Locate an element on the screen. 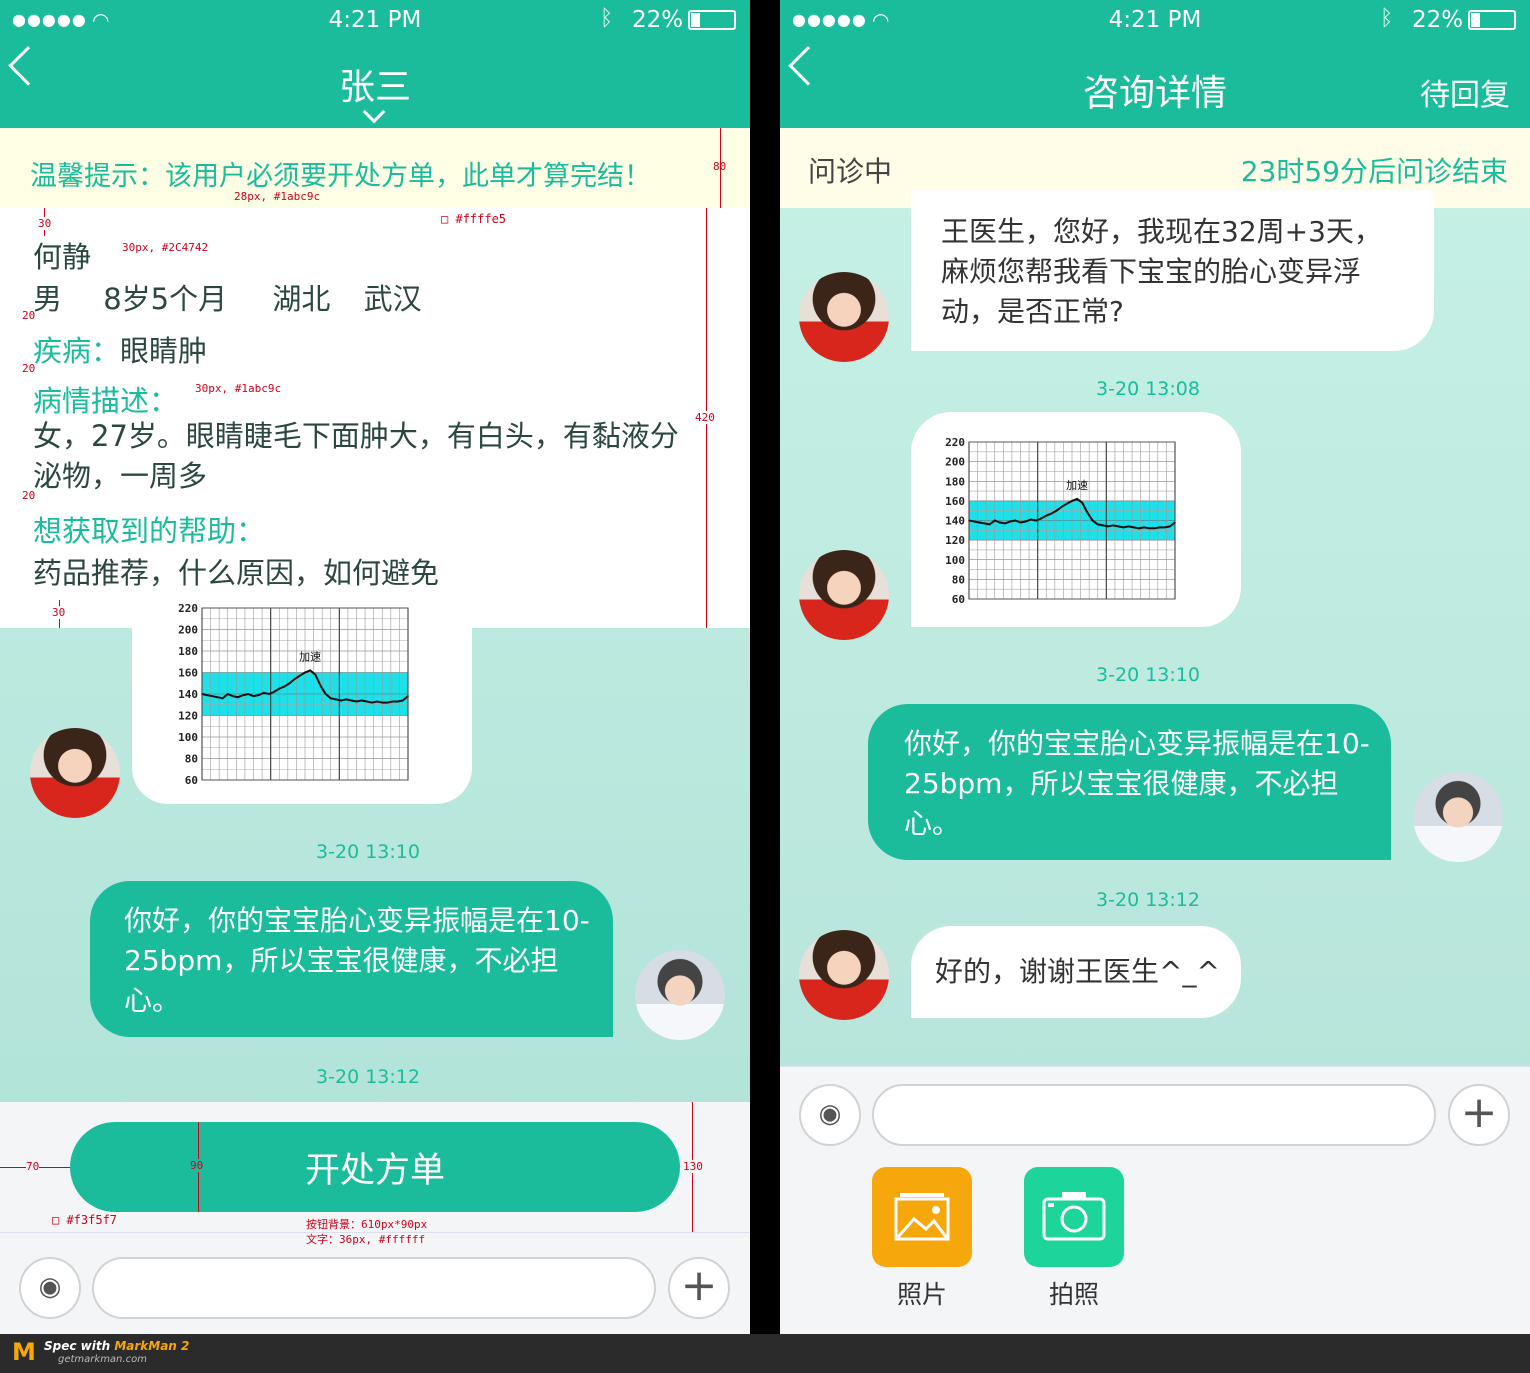  footer-brand: Spec with MarkMan 2 is located at coordinates (116, 1346).